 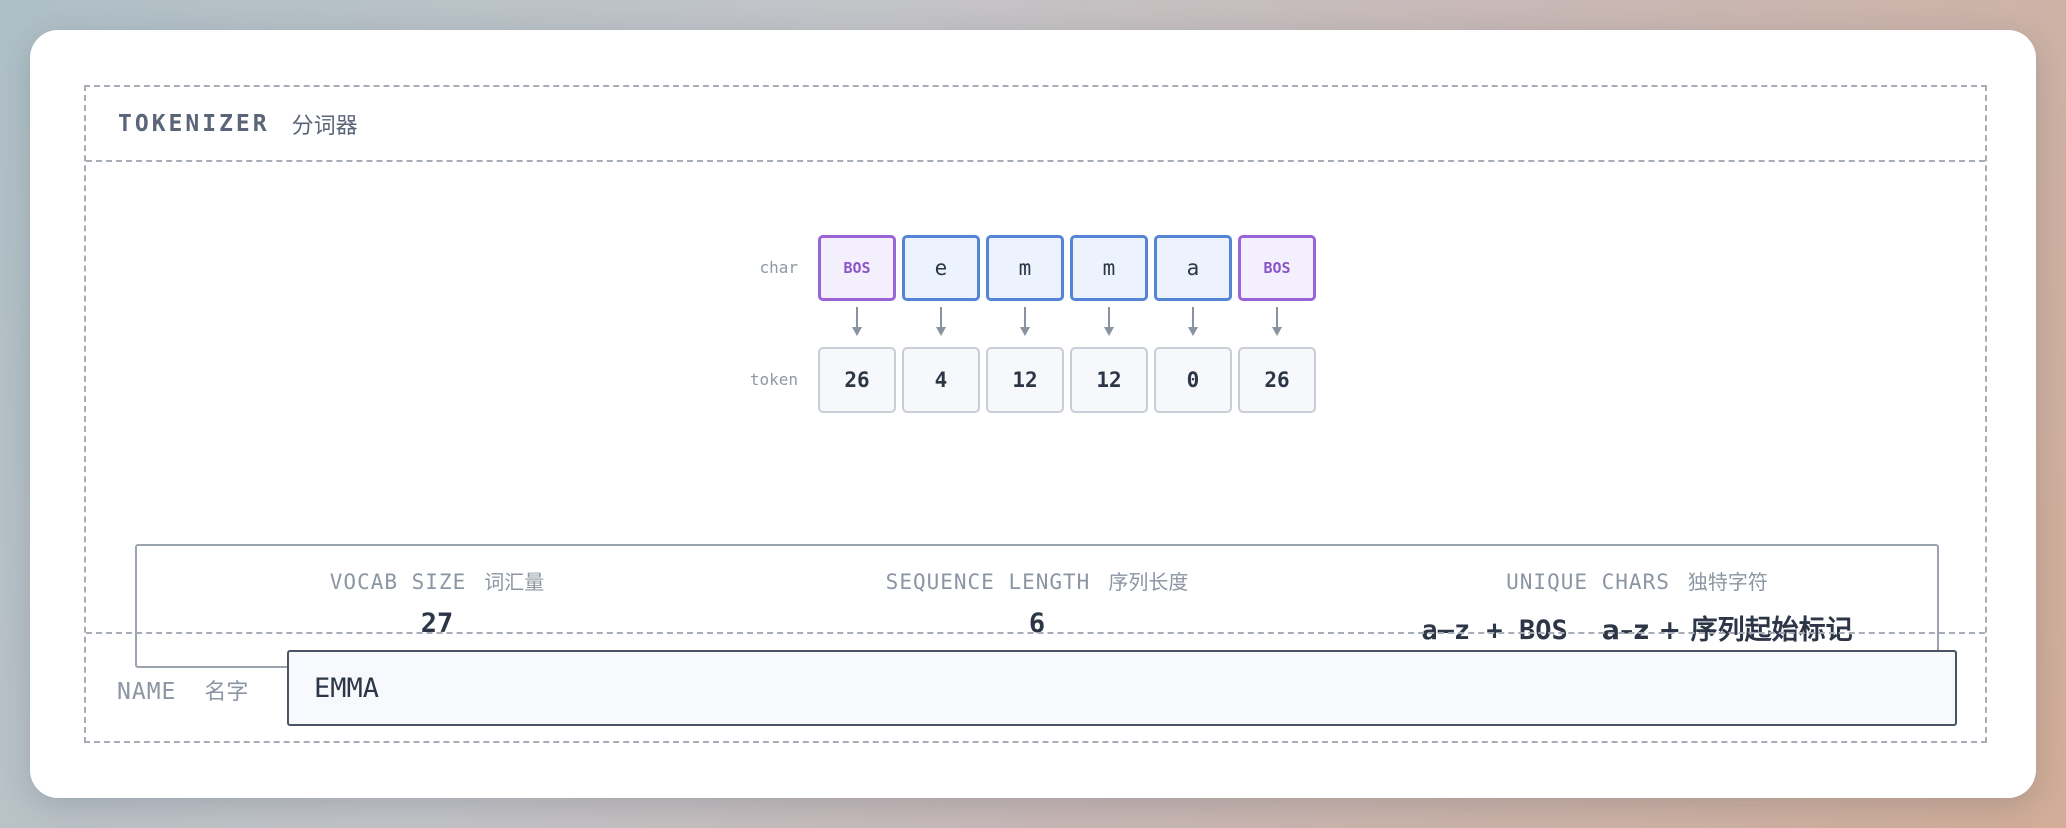 I want to click on unique-chars-label-zh: 独特字符, so click(x=1727, y=582).